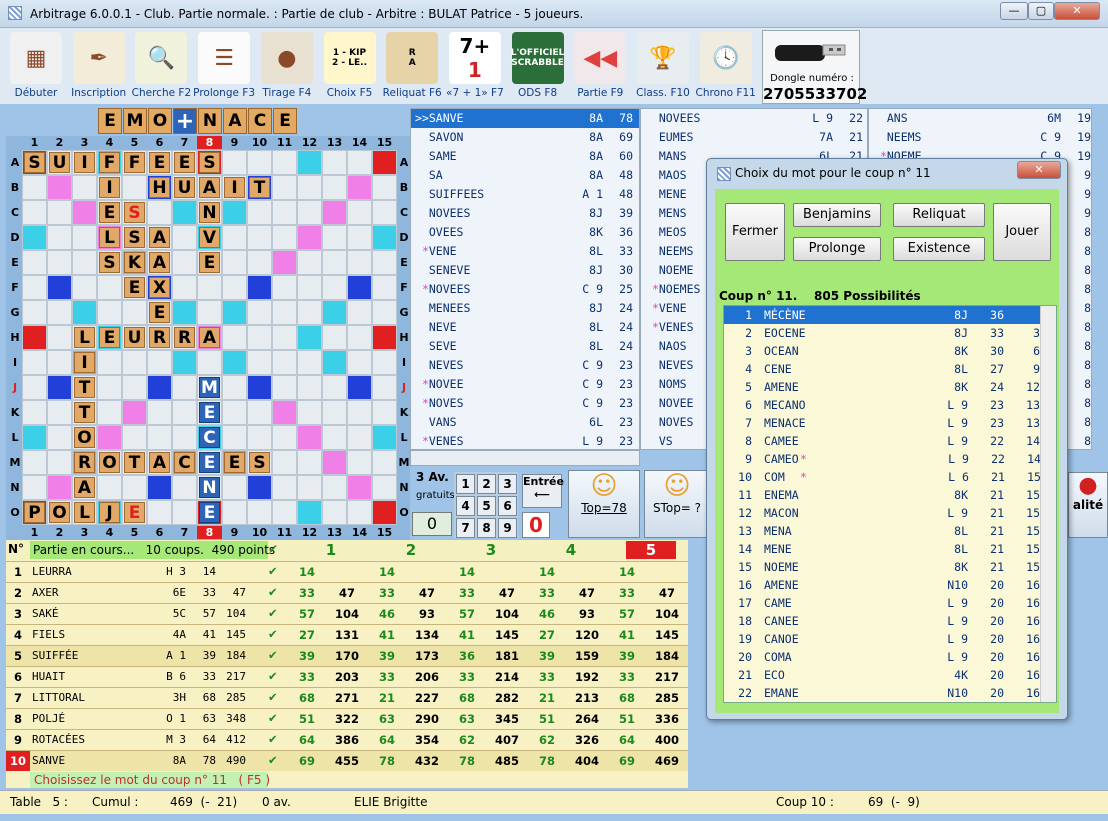  I want to click on board-cell: C, so click(209, 437).